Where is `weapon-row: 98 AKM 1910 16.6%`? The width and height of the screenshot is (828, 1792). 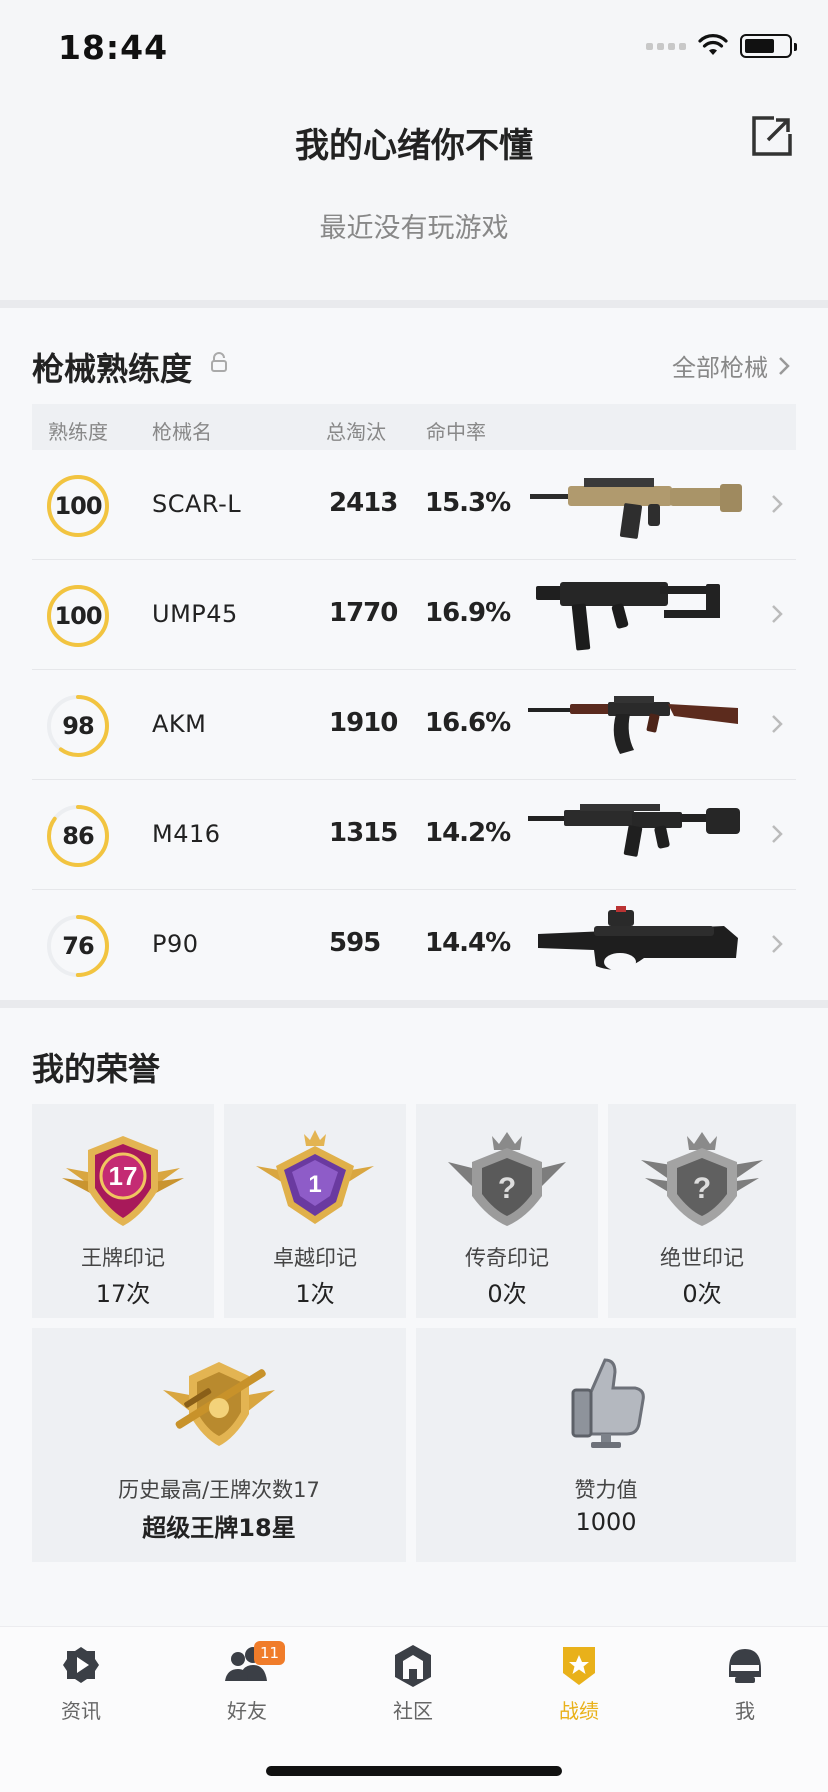
weapon-row: 98 AKM 1910 16.6% is located at coordinates (414, 725).